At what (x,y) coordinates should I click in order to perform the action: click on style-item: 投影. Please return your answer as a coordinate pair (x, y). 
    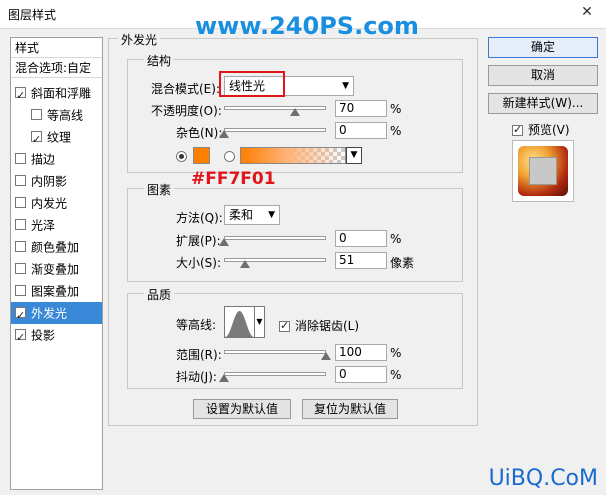
    Looking at the image, I should click on (56, 336).